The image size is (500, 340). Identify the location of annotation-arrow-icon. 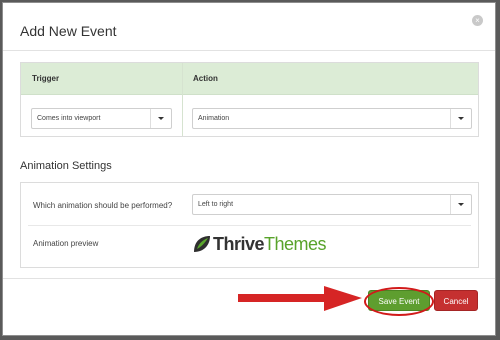
(300, 298).